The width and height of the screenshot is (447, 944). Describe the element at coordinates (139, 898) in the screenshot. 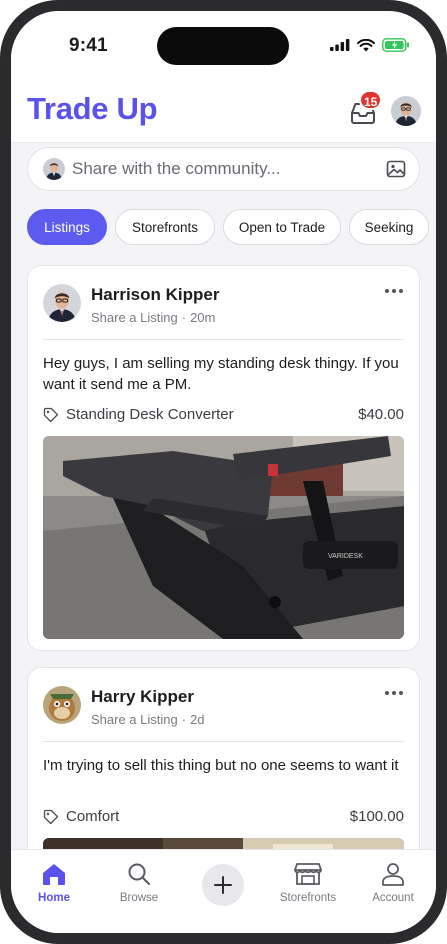

I see `tab-browse-label: Browse` at that location.